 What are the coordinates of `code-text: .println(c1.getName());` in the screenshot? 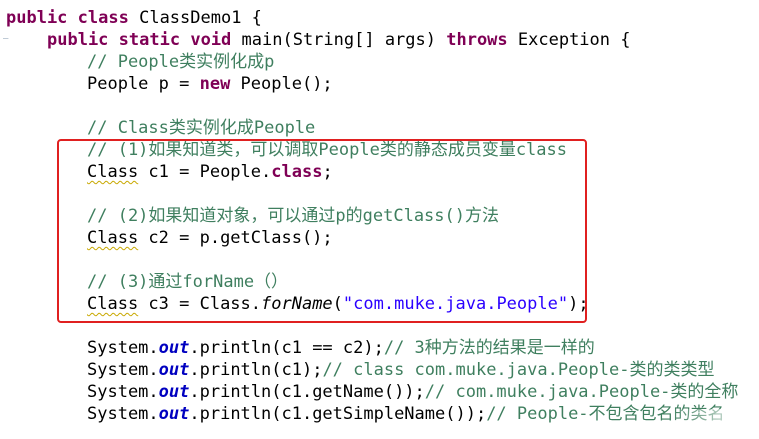 It's located at (307, 392).